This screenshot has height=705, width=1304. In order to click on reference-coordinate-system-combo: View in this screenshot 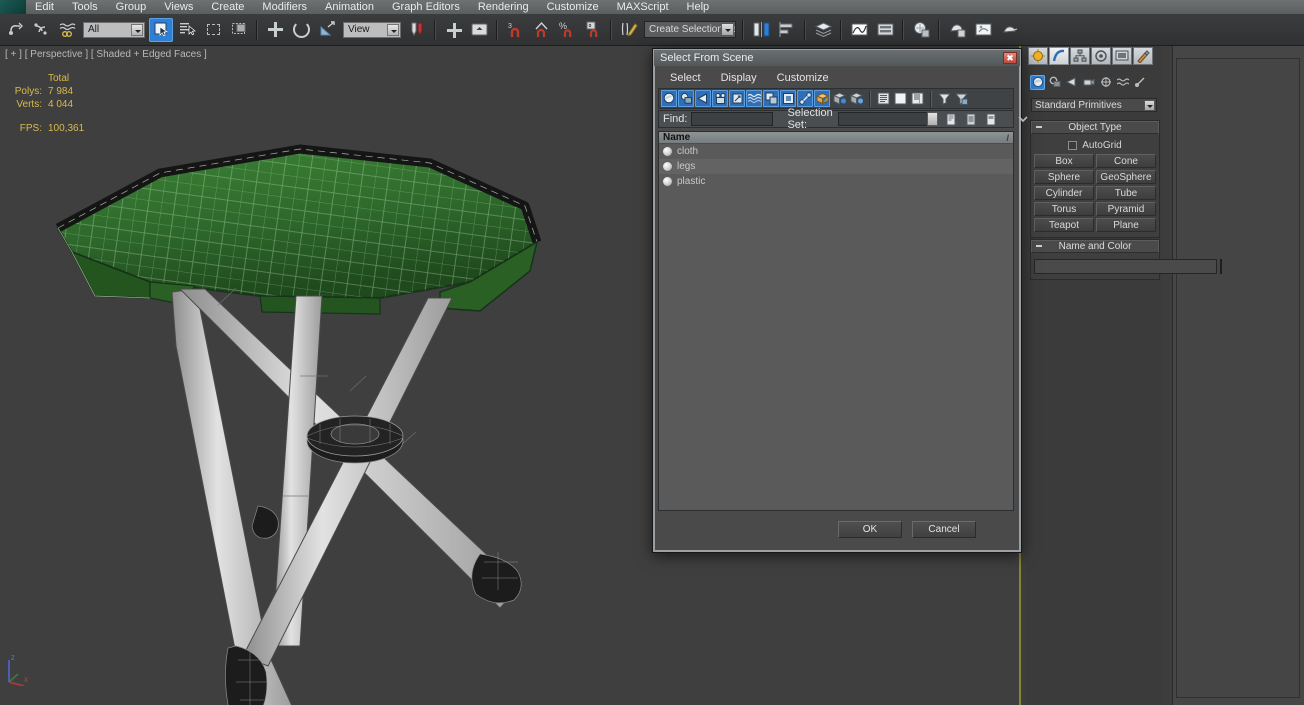, I will do `click(372, 29)`.